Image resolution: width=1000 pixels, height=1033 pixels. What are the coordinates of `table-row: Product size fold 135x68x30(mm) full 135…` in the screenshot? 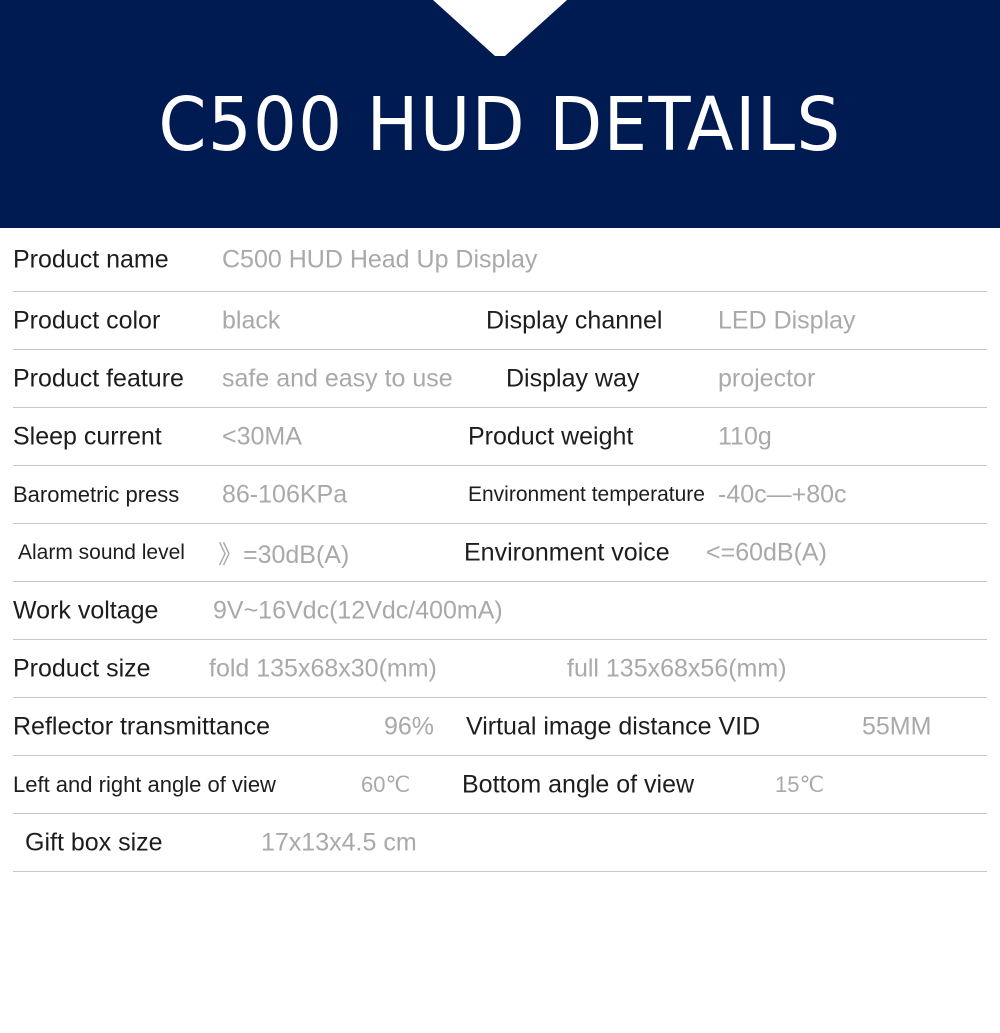 It's located at (500, 669).